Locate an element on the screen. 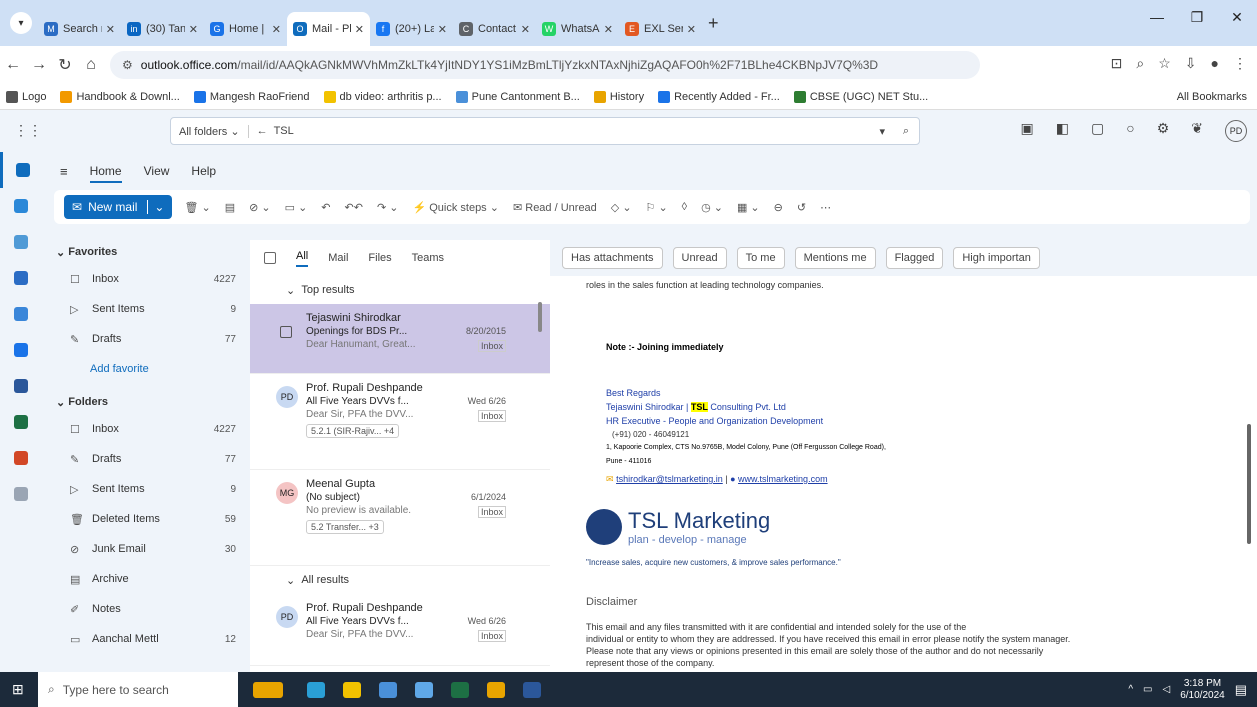 The height and width of the screenshot is (707, 1257). browser-tab: M Search result ✕ is located at coordinates (79, 29).